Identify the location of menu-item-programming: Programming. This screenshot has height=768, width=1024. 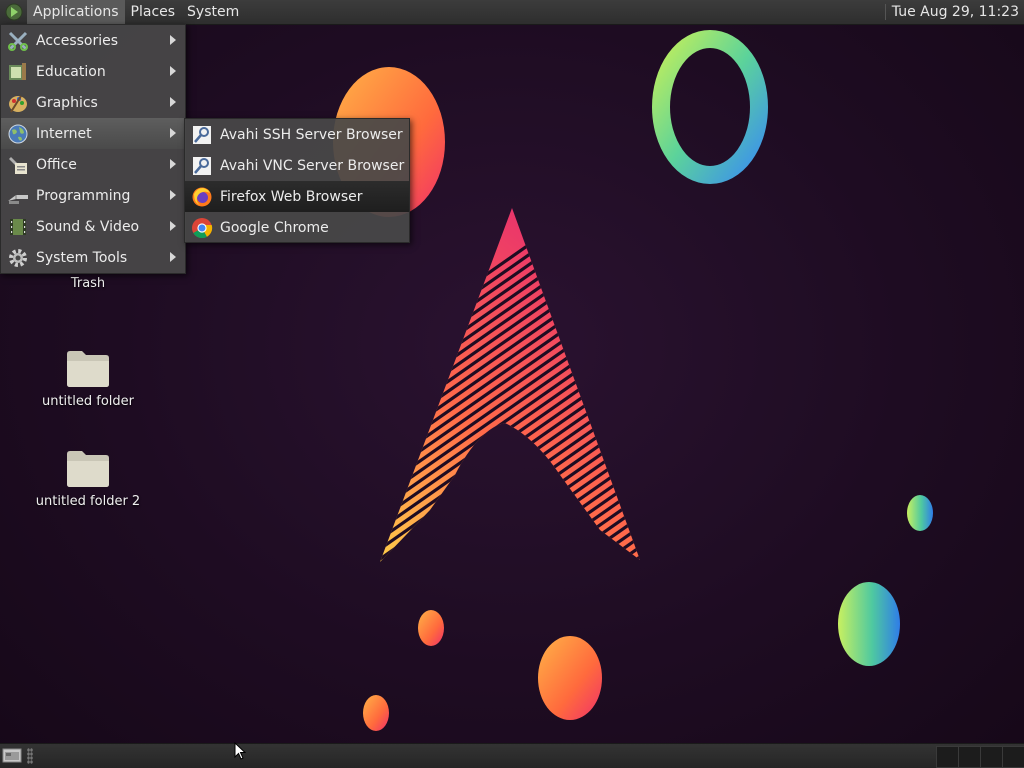
(93, 195).